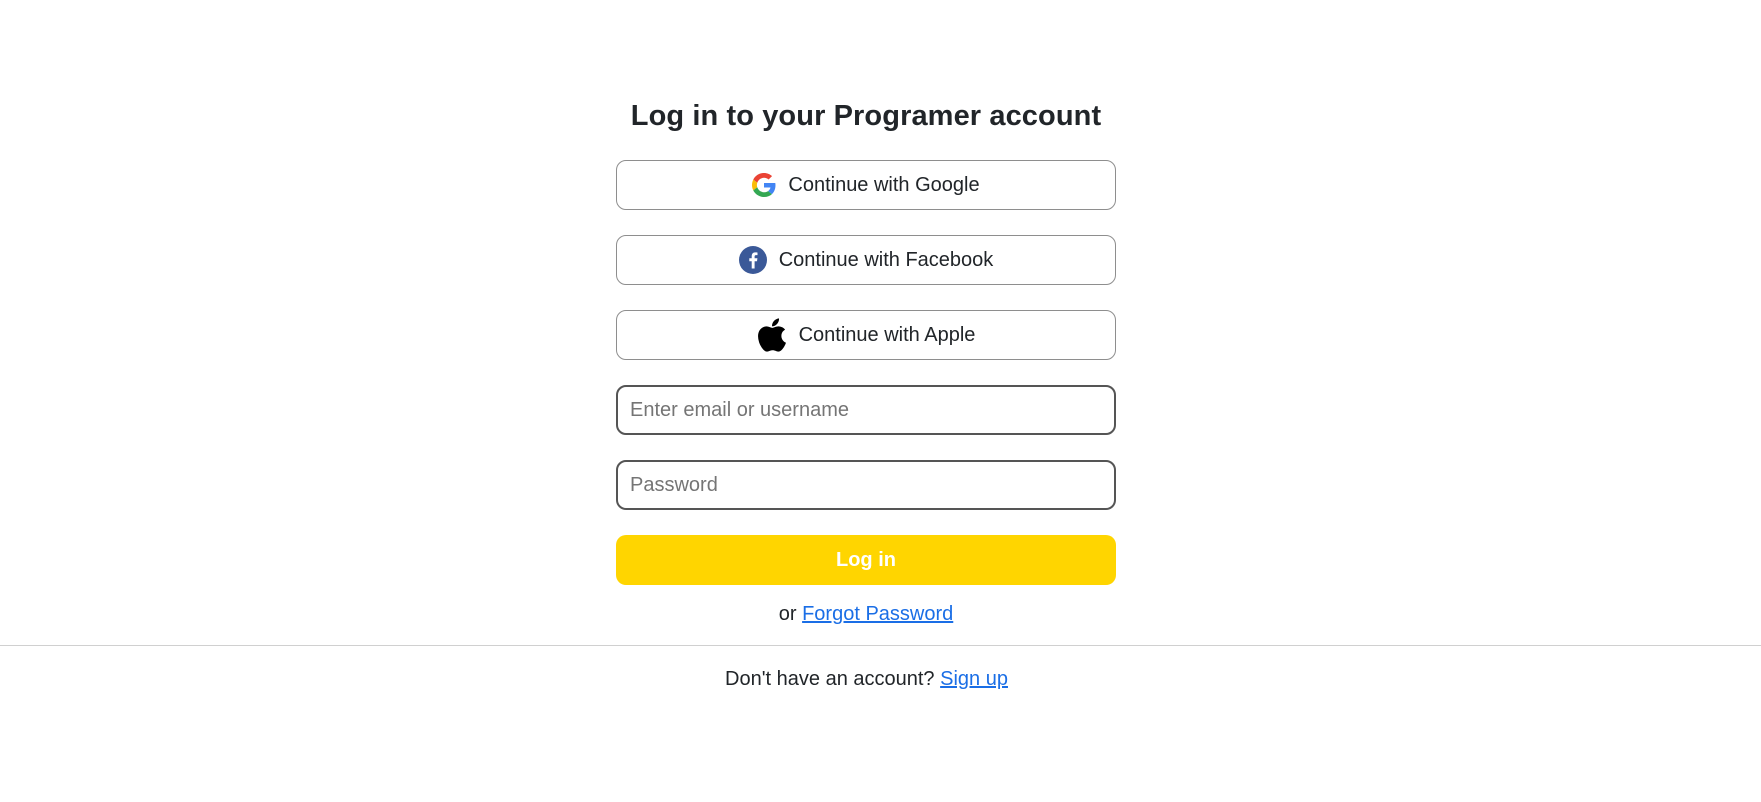 The image size is (1761, 802). I want to click on apple-login-label: Continue with Apple, so click(887, 334).